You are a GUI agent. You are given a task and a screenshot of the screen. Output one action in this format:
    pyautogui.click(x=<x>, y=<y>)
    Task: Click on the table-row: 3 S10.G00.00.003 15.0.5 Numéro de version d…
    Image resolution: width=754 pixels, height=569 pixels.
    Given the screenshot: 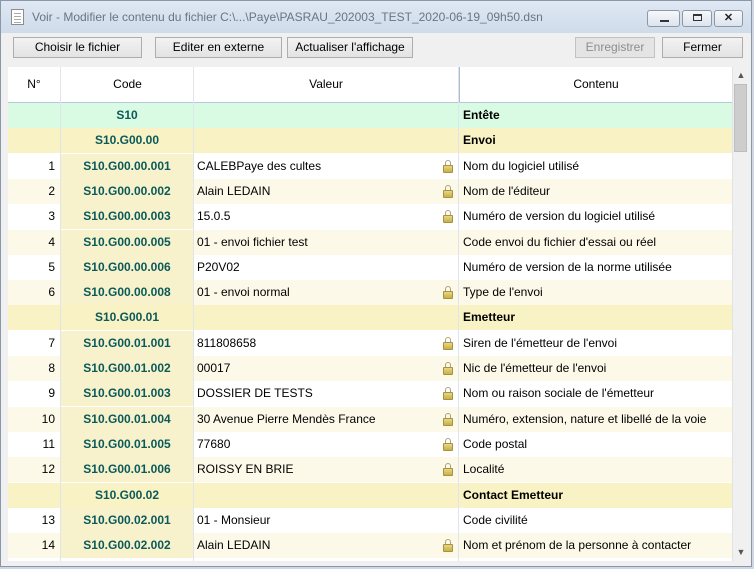 What is the action you would take?
    pyautogui.click(x=370, y=217)
    